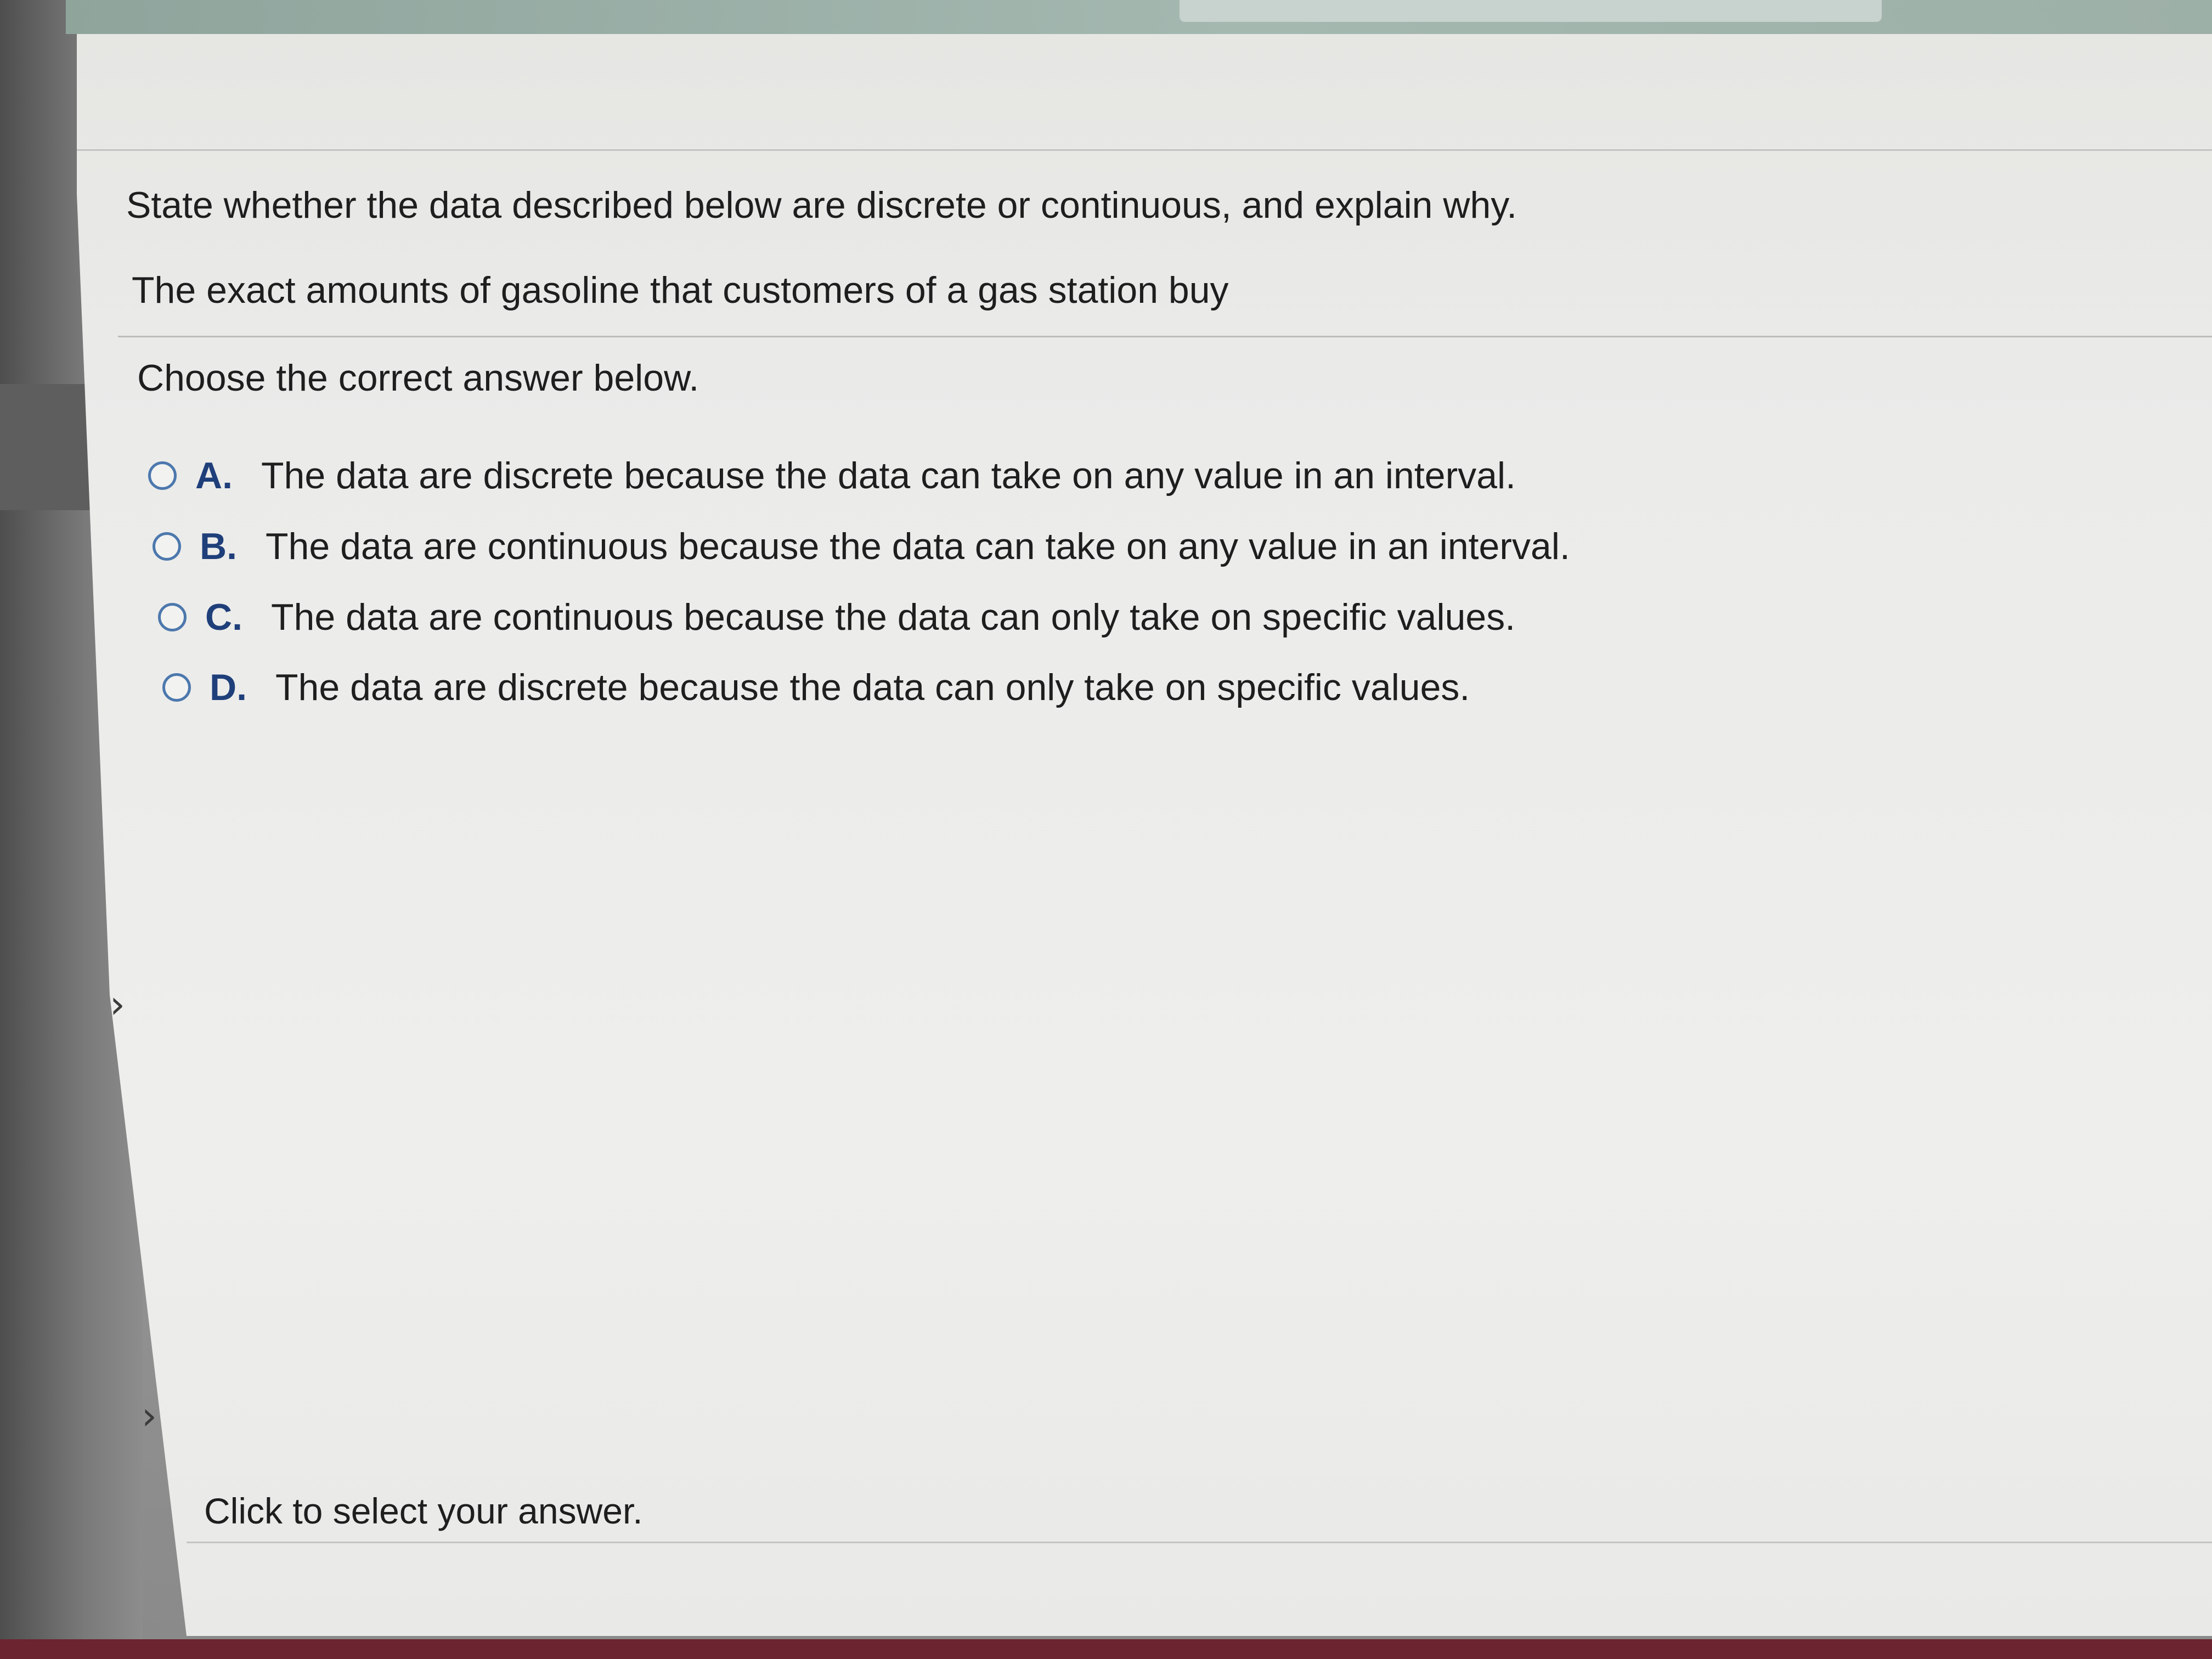 Image resolution: width=2212 pixels, height=1659 pixels. Describe the element at coordinates (223, 617) in the screenshot. I see `option-letter-c: C.` at that location.